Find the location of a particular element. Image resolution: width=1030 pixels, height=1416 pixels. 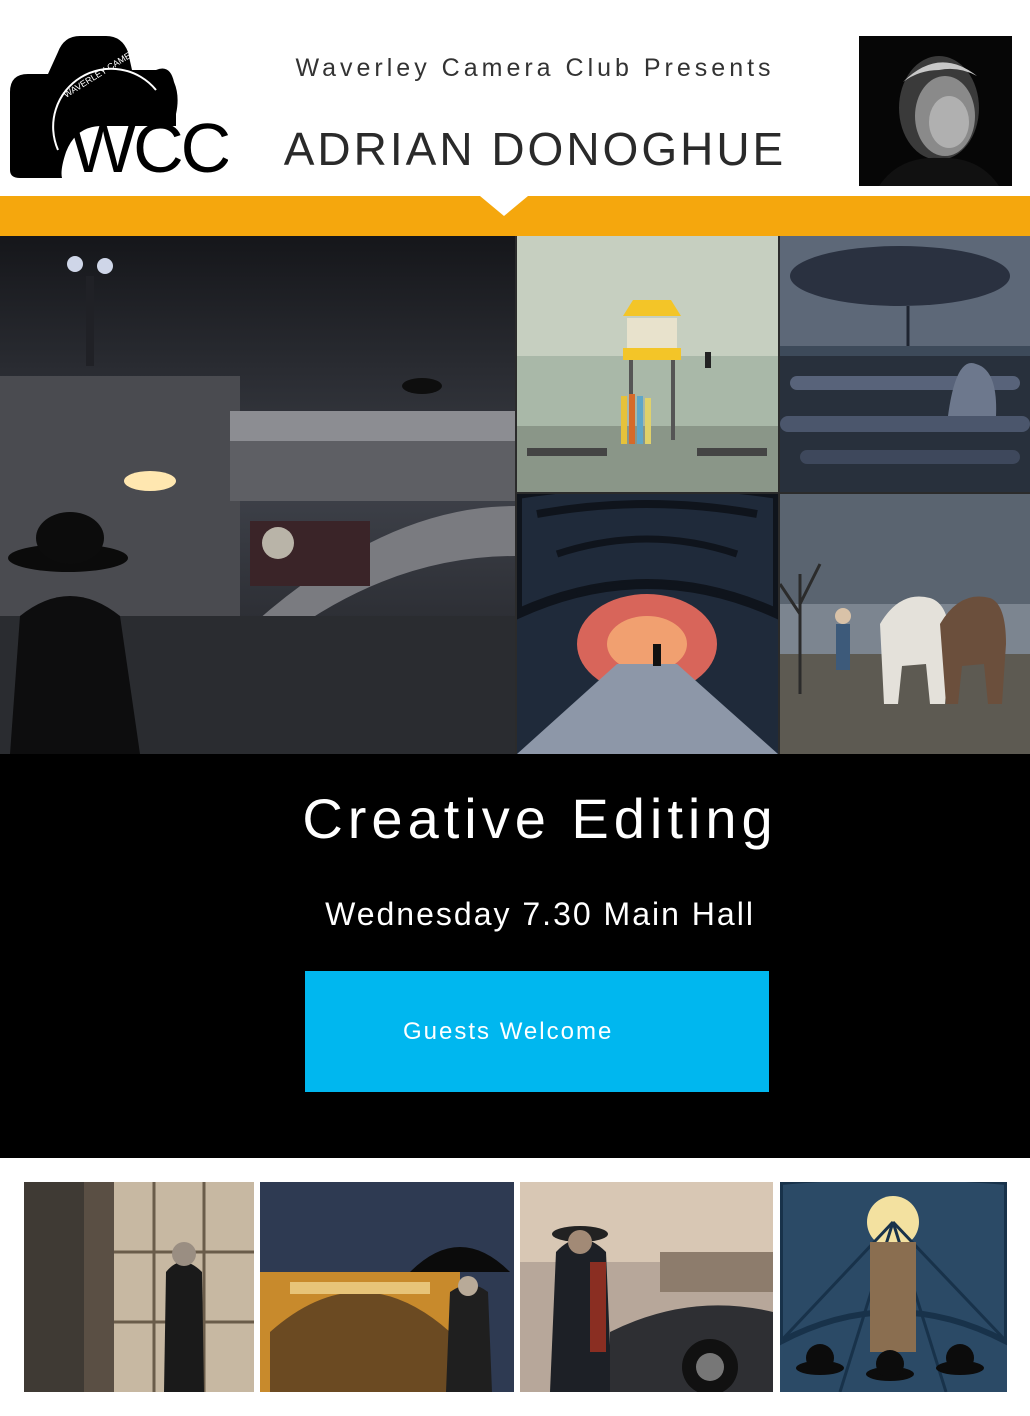

vintage-car-photo is located at coordinates (646, 1287).